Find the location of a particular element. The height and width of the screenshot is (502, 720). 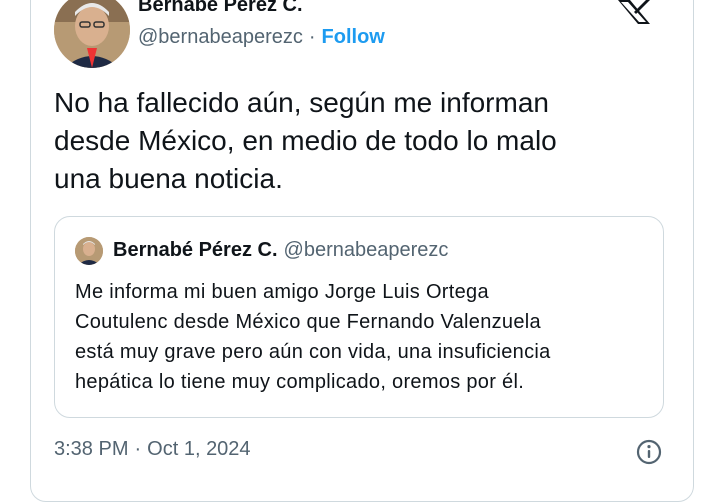

tweet-text-line: desde México, en medio de todo lo malo is located at coordinates (305, 140).